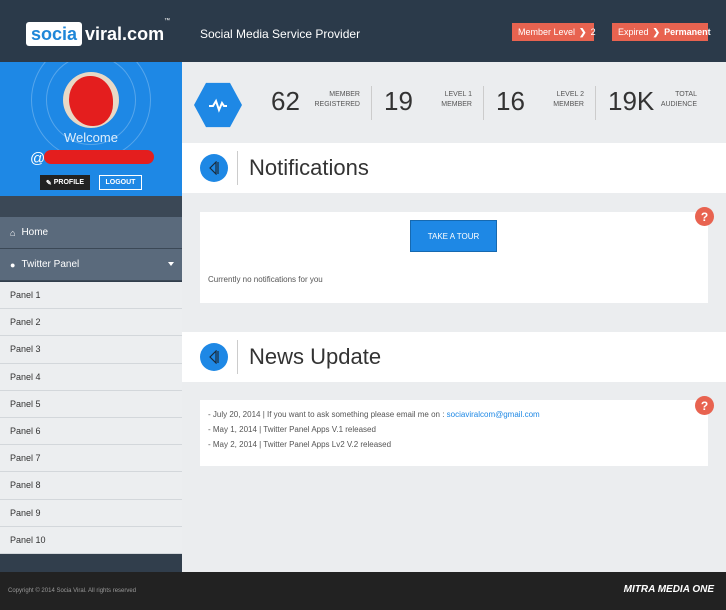  Describe the element at coordinates (561, 100) in the screenshot. I see `stat-label: LEVEL 2 MEMBER` at that location.